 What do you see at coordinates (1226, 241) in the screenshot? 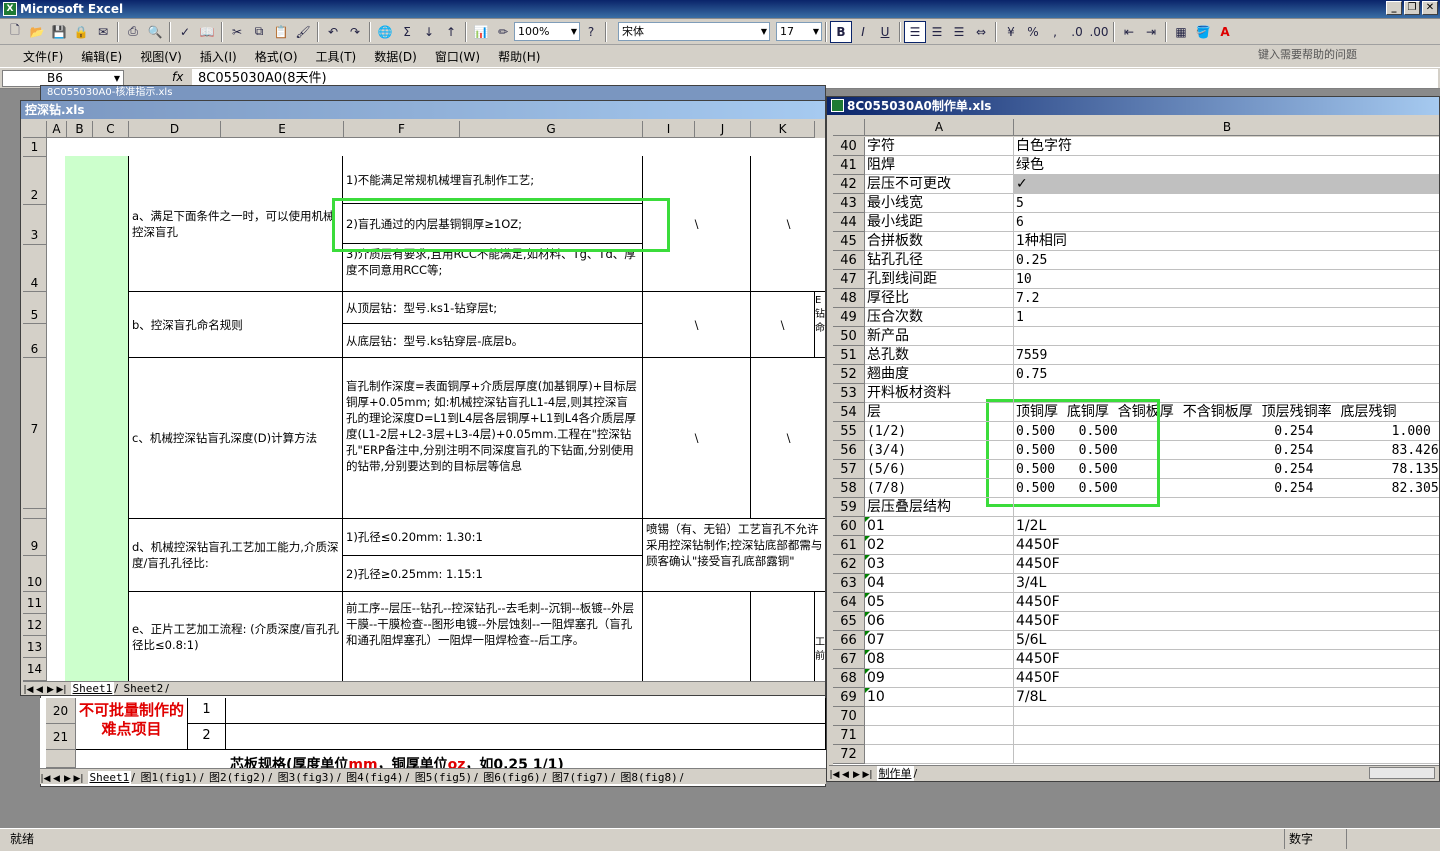
I see `cell-b: 1种相同` at bounding box center [1226, 241].